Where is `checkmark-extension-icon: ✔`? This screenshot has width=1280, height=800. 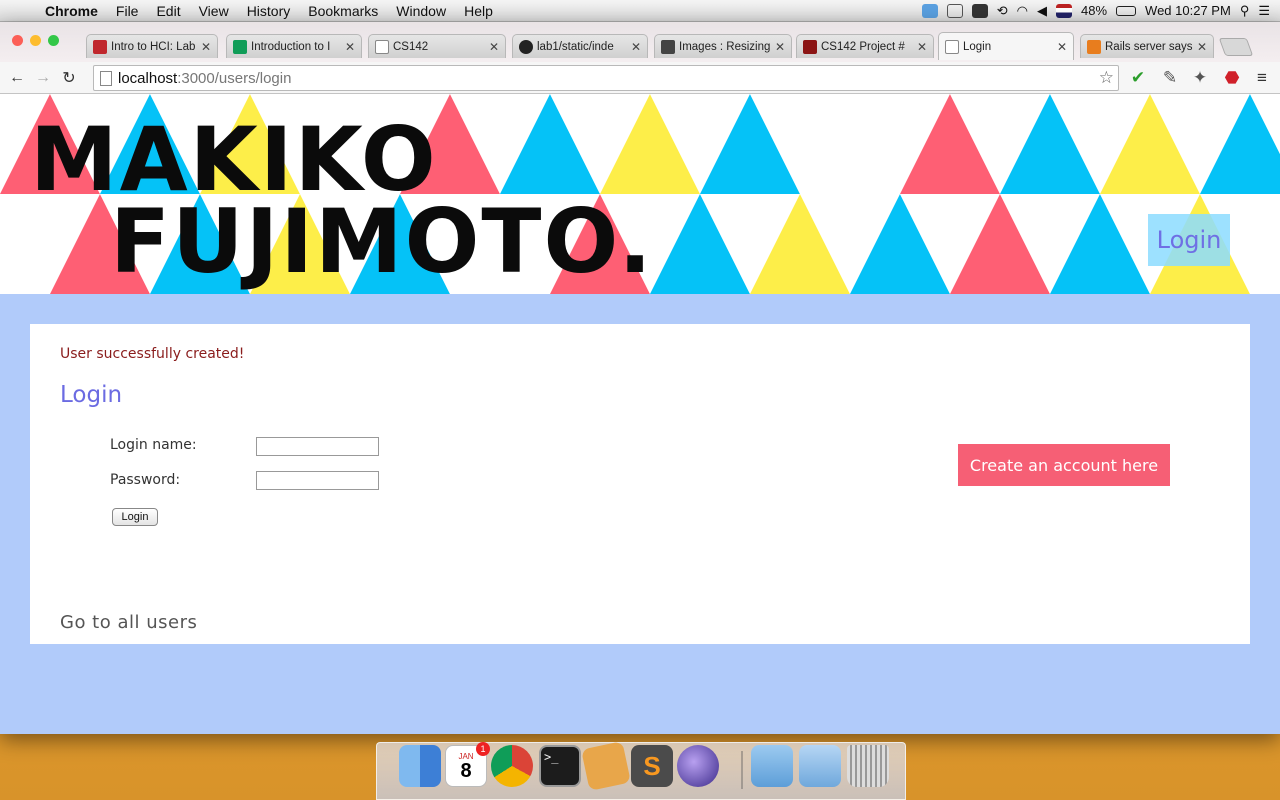 checkmark-extension-icon: ✔ is located at coordinates (1138, 78).